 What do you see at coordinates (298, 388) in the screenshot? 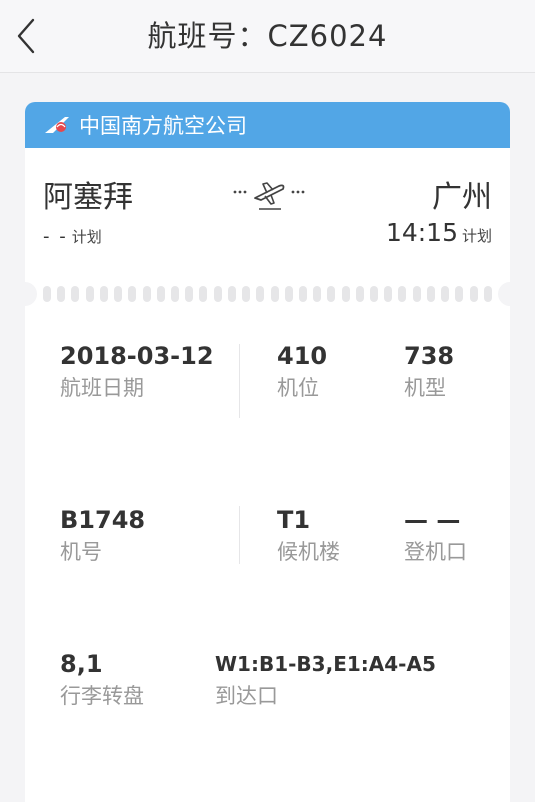
I see `stand-label: 机位` at bounding box center [298, 388].